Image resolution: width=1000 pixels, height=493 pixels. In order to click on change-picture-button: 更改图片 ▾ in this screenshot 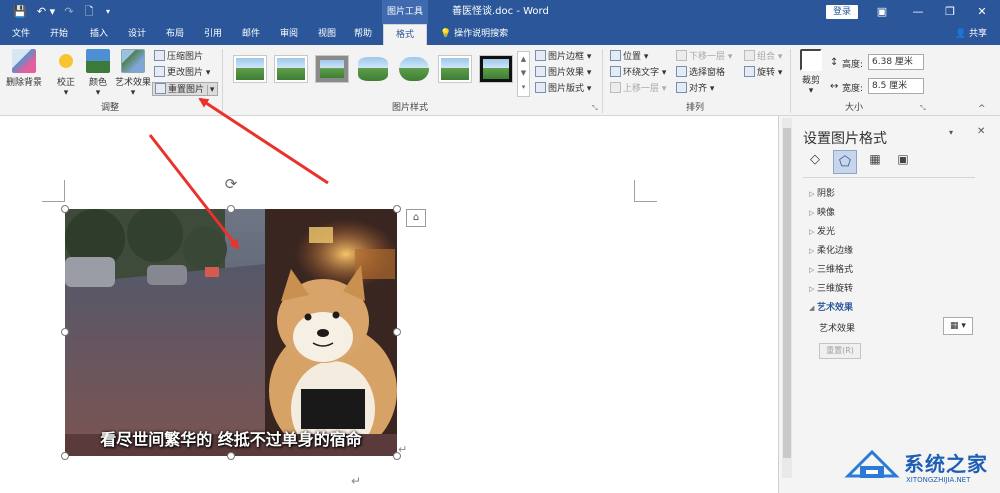, I will do `click(182, 73)`.